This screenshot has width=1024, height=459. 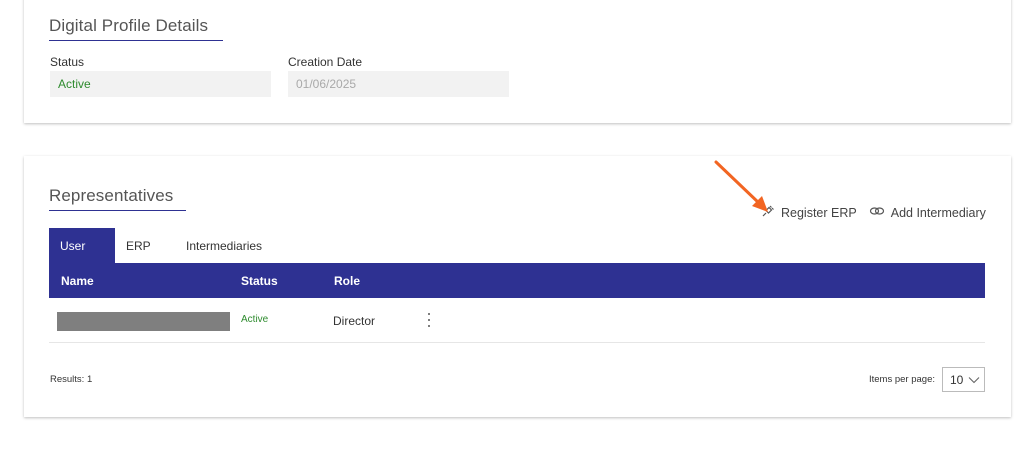 What do you see at coordinates (517, 280) in the screenshot?
I see `table-header: Name Status Role` at bounding box center [517, 280].